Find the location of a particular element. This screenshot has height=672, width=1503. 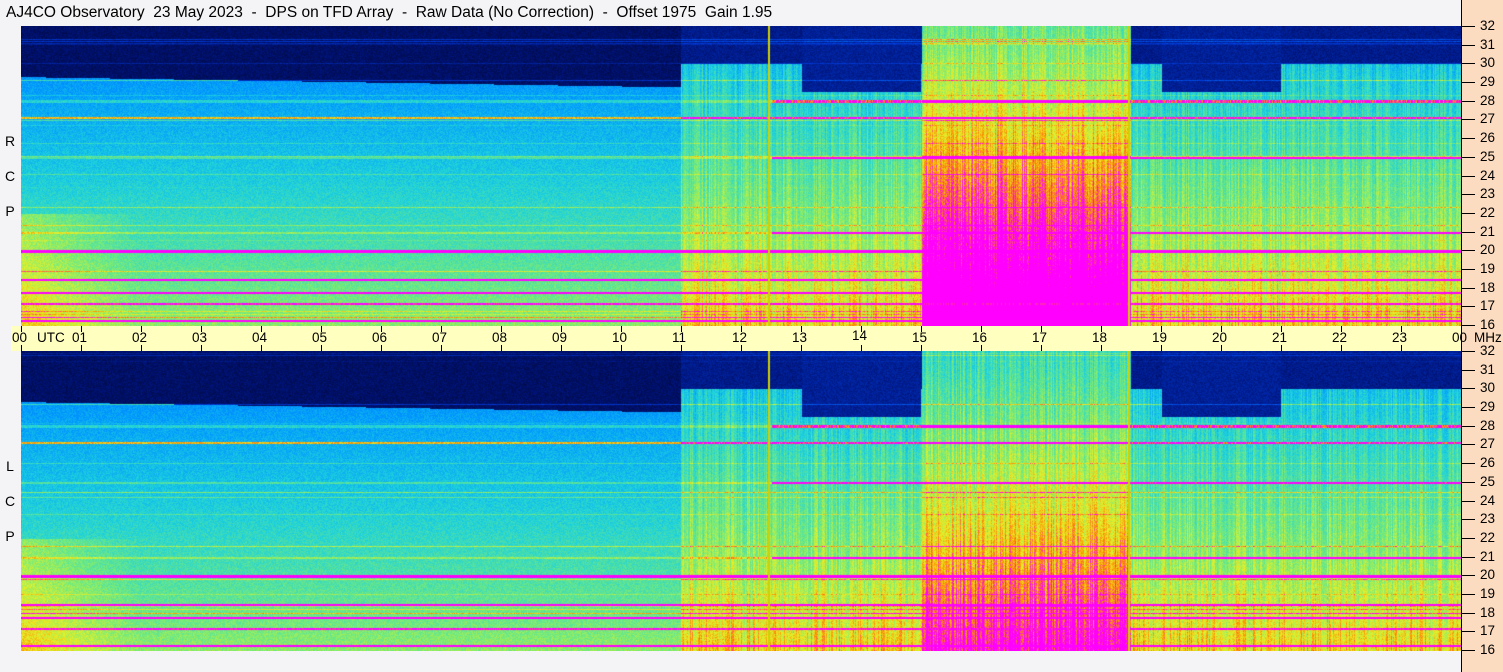

freq-tick-label: 22 is located at coordinates (1488, 212).